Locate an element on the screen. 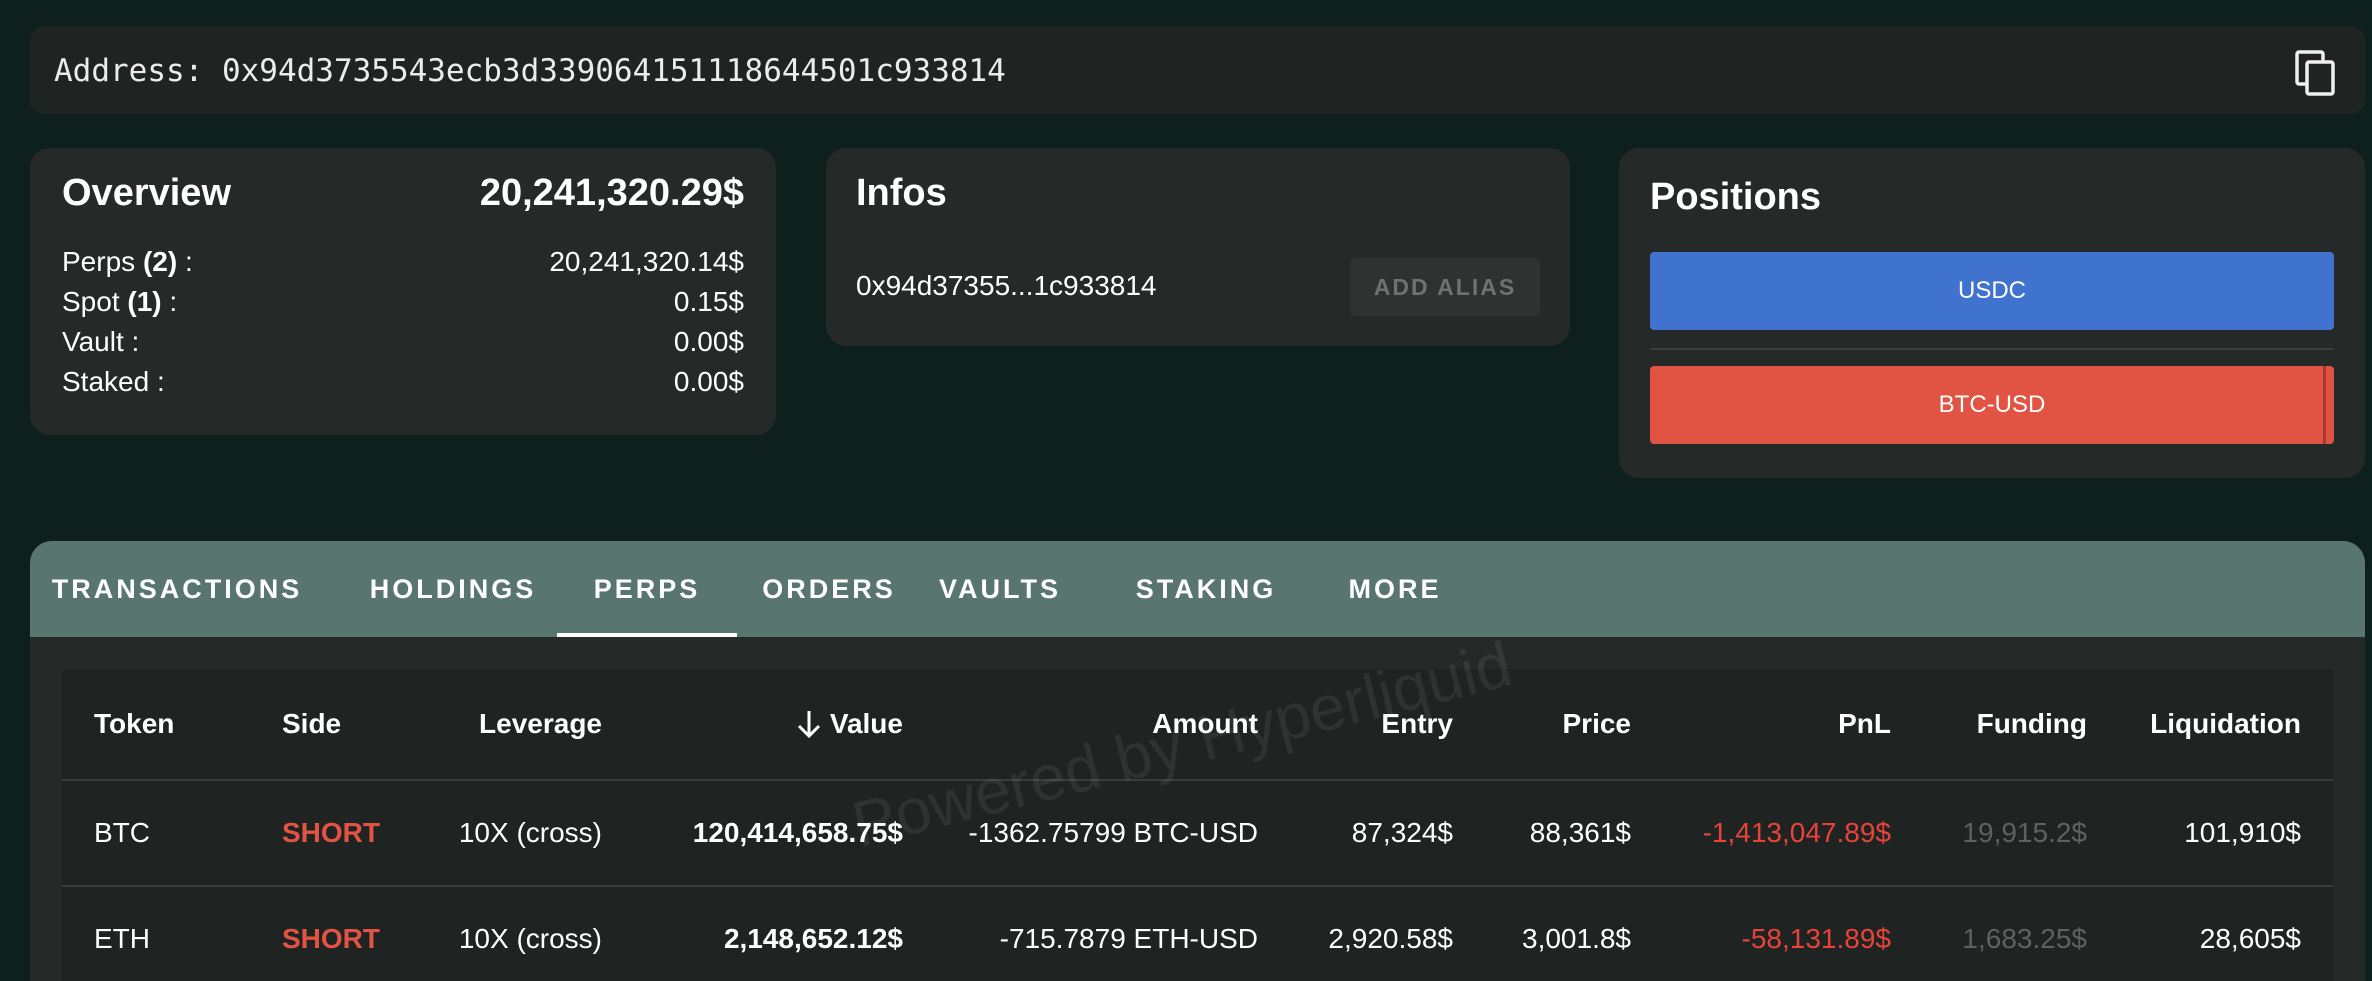 The height and width of the screenshot is (981, 2372). copy-icon is located at coordinates (2316, 73).